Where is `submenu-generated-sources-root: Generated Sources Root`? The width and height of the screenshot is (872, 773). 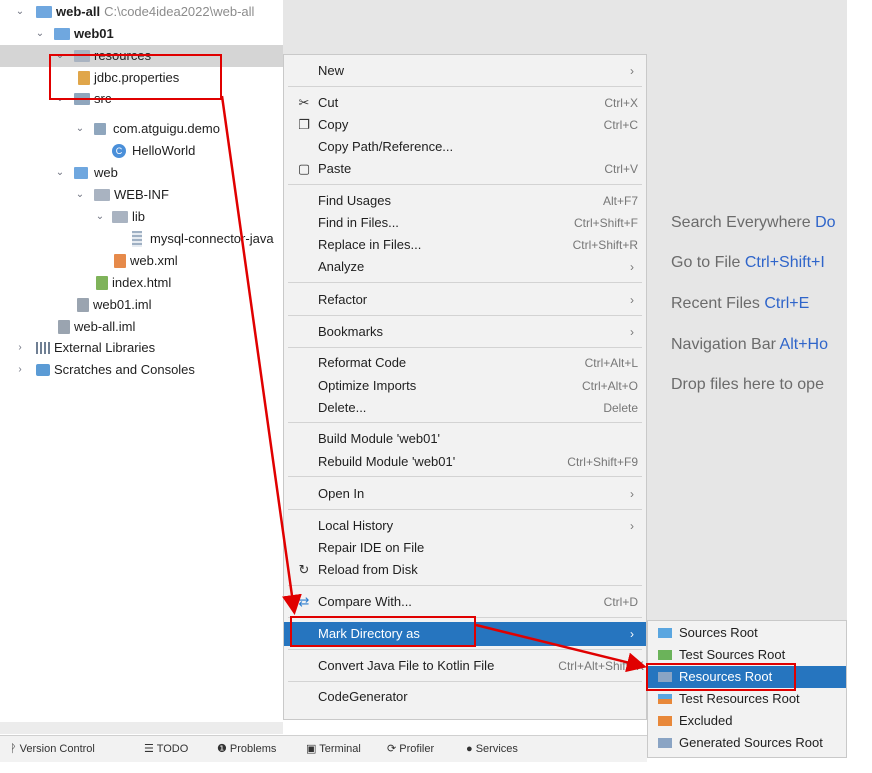
submenu-generated-sources-root: Generated Sources Root is located at coordinates (747, 743).